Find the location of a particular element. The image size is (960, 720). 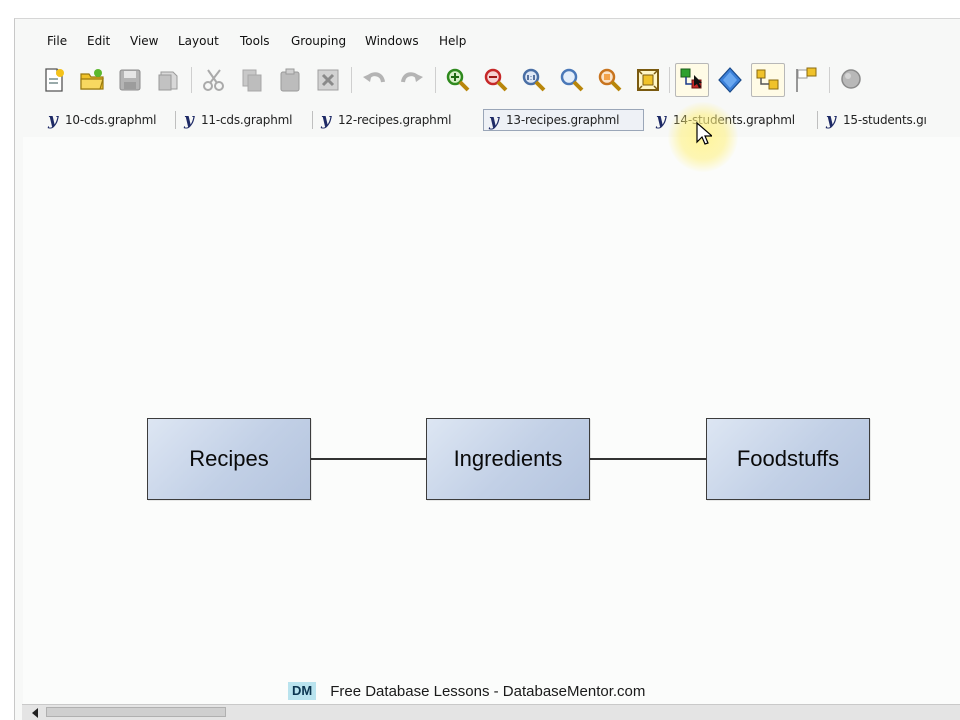

paste-icon is located at coordinates (290, 80).